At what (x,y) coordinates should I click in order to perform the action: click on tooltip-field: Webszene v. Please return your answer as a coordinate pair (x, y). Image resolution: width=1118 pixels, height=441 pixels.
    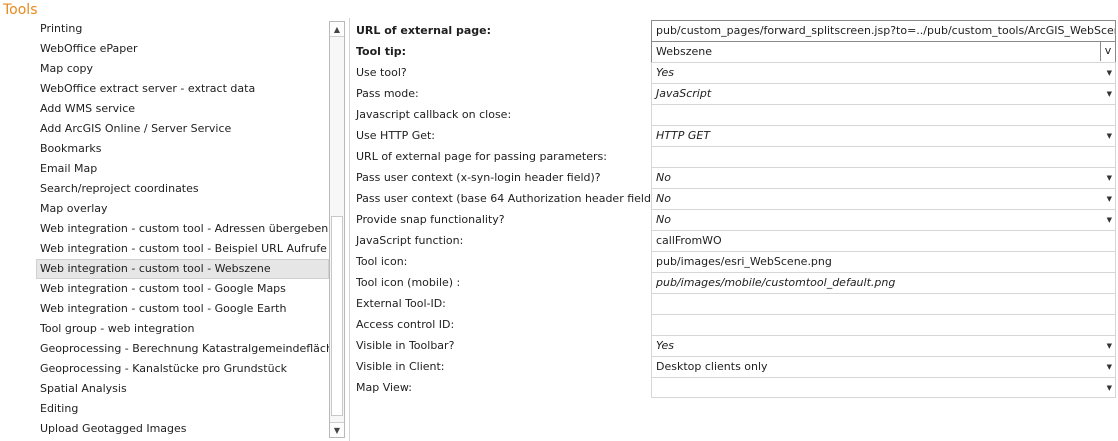
    Looking at the image, I should click on (883, 51).